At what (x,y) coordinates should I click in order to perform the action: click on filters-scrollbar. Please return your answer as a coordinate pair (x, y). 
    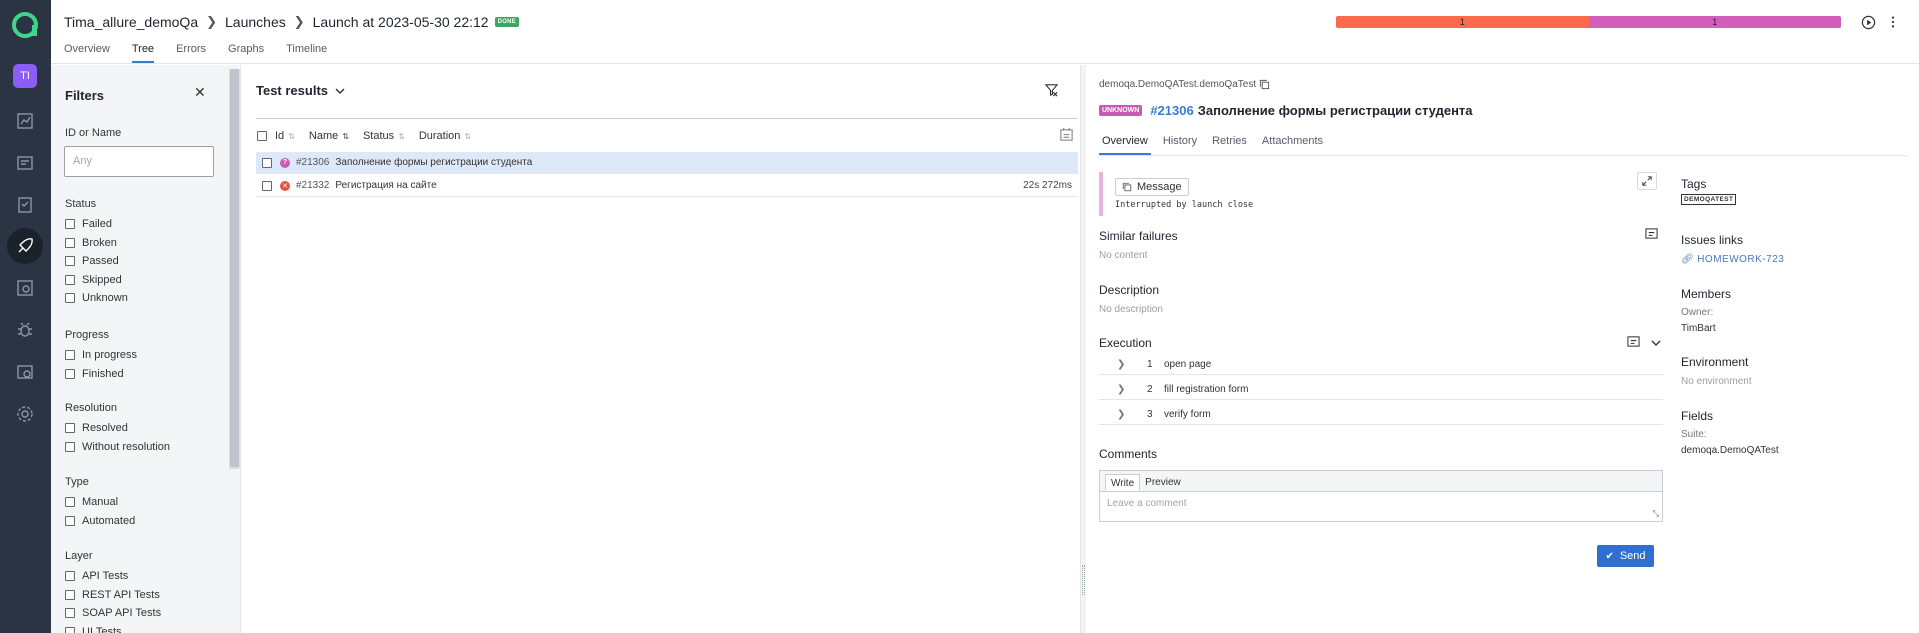
    Looking at the image, I should click on (234, 269).